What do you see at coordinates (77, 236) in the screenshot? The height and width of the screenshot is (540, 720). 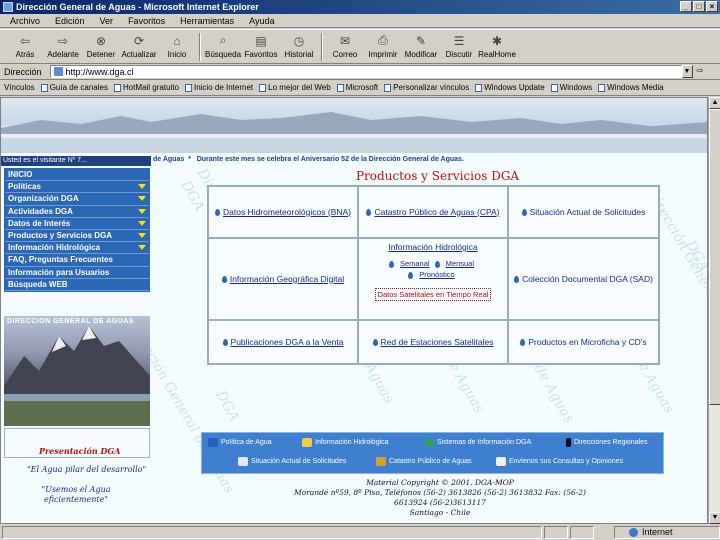 I see `side-menu-productos: Productos y Servicios DGA` at bounding box center [77, 236].